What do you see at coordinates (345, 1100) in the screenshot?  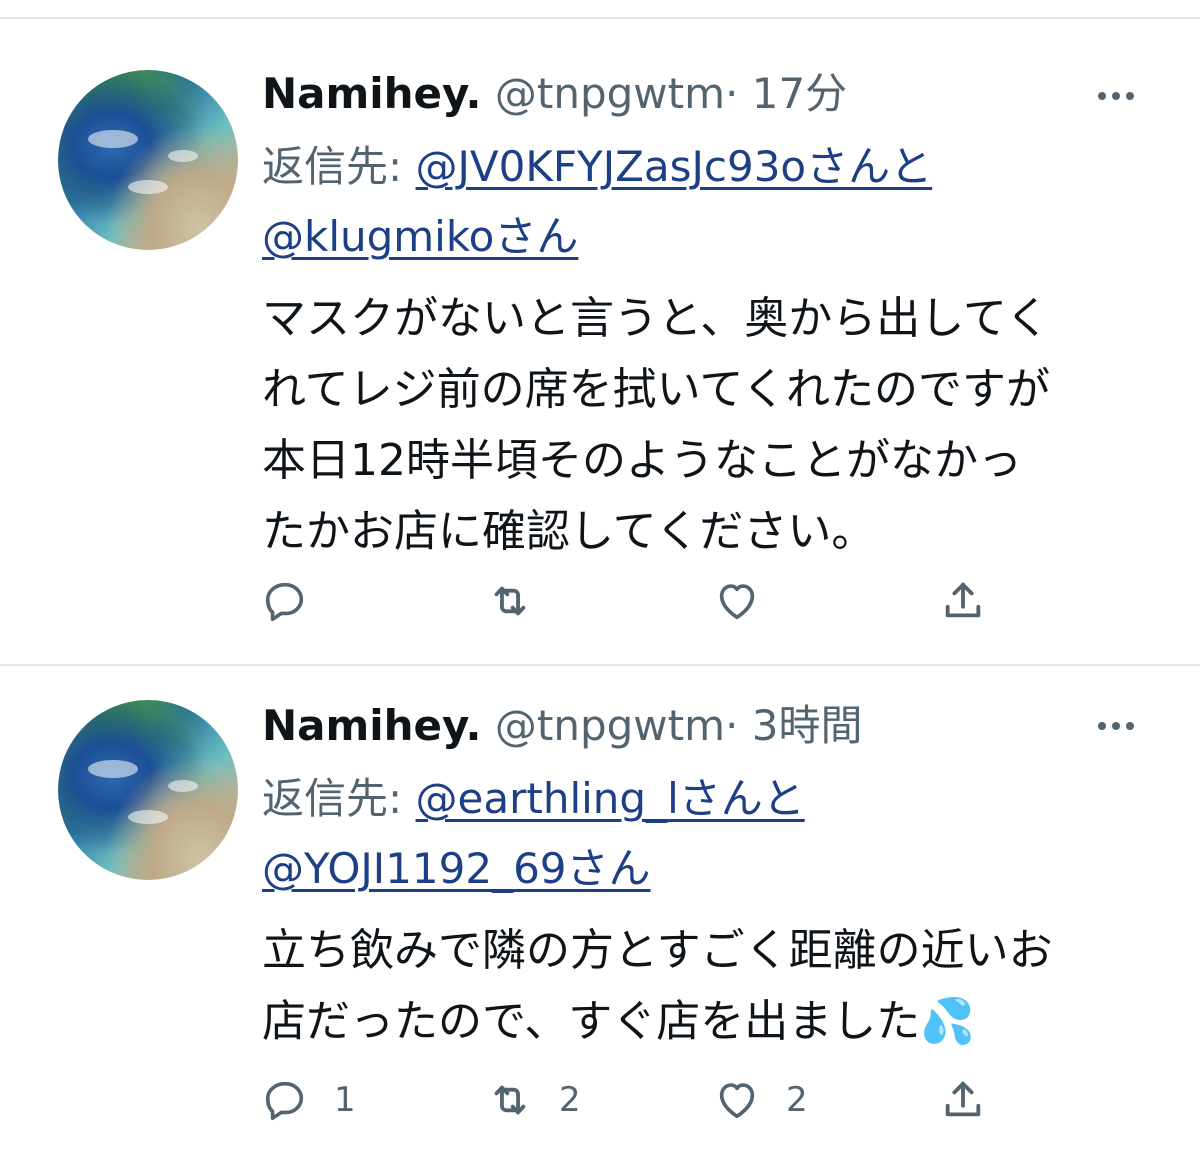 I see `reply-count: 1` at bounding box center [345, 1100].